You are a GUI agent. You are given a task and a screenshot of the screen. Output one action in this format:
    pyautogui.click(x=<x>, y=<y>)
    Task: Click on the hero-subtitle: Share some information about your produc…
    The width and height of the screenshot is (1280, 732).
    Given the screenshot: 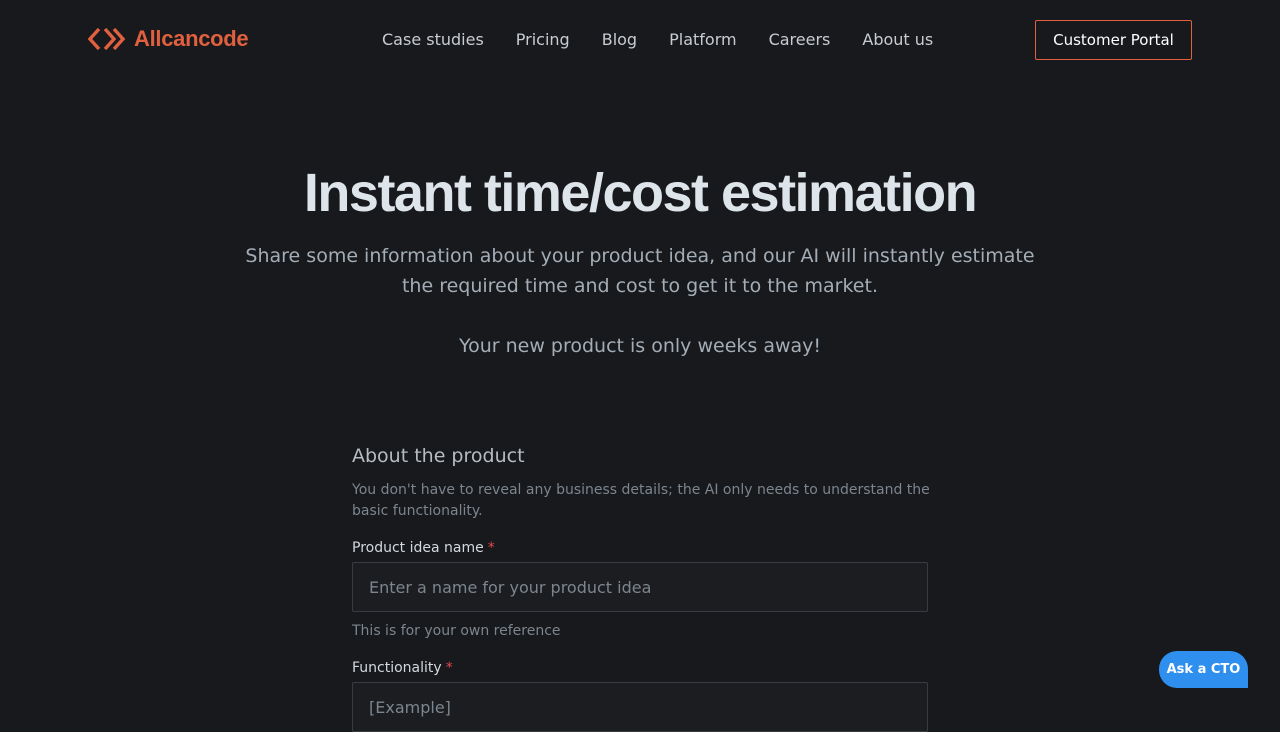 What is the action you would take?
    pyautogui.click(x=640, y=271)
    